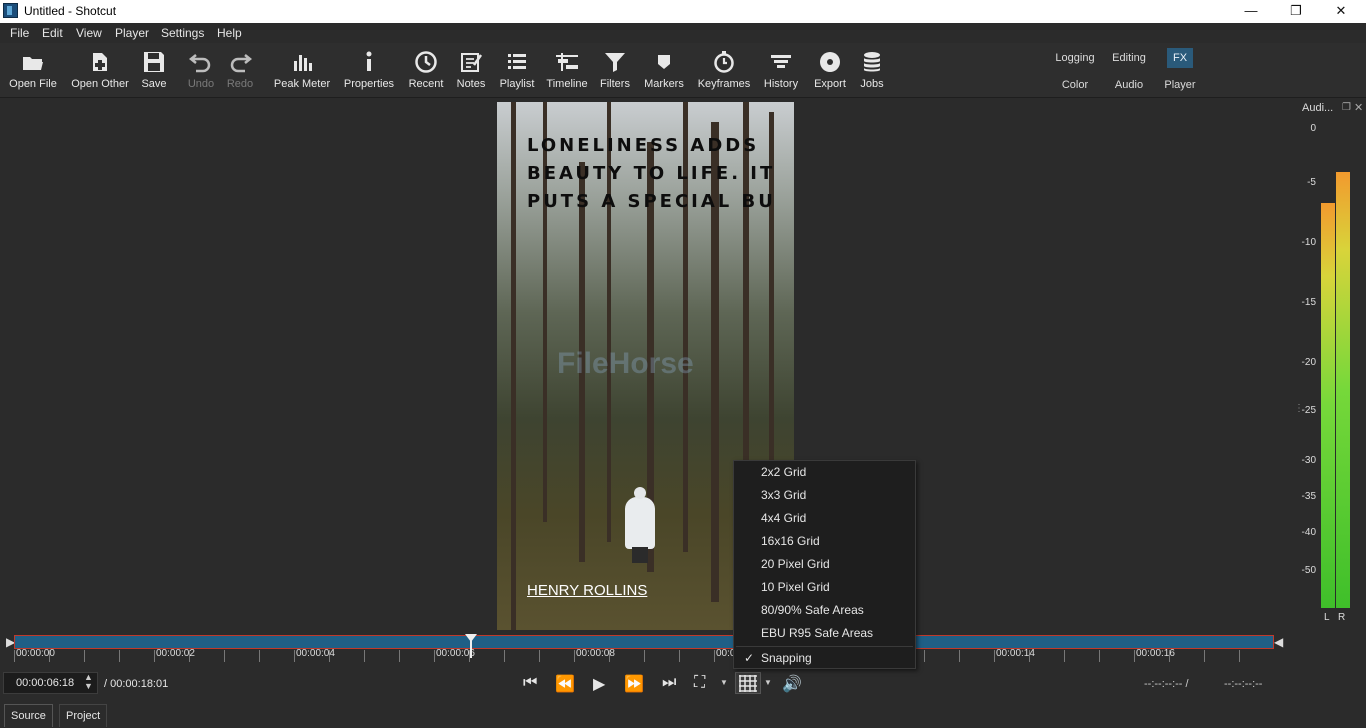 Image resolution: width=1366 pixels, height=728 pixels. I want to click on in-point-timecode: --:--:--:-- /, so click(1166, 684).